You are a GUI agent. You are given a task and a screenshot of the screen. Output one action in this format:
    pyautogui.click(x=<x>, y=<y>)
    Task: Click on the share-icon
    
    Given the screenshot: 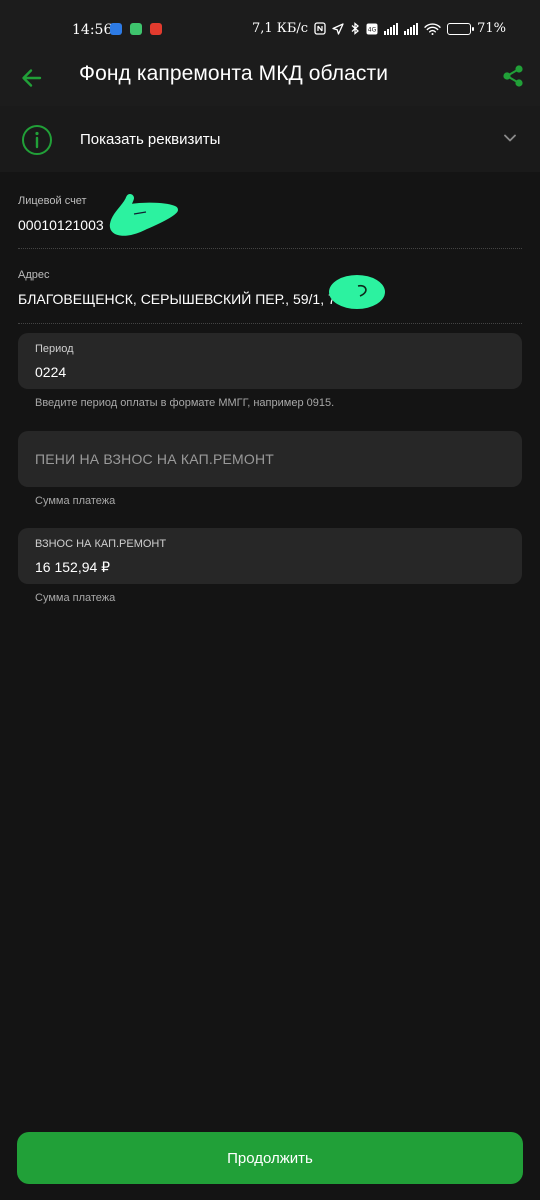 What is the action you would take?
    pyautogui.click(x=513, y=76)
    